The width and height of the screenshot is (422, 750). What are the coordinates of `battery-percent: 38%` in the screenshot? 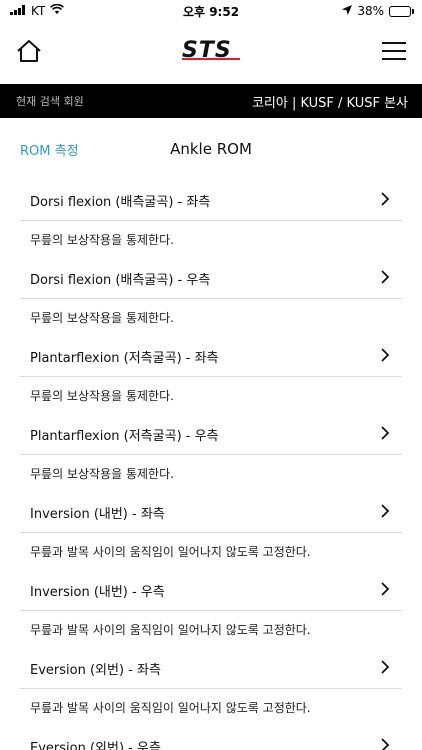 It's located at (370, 11).